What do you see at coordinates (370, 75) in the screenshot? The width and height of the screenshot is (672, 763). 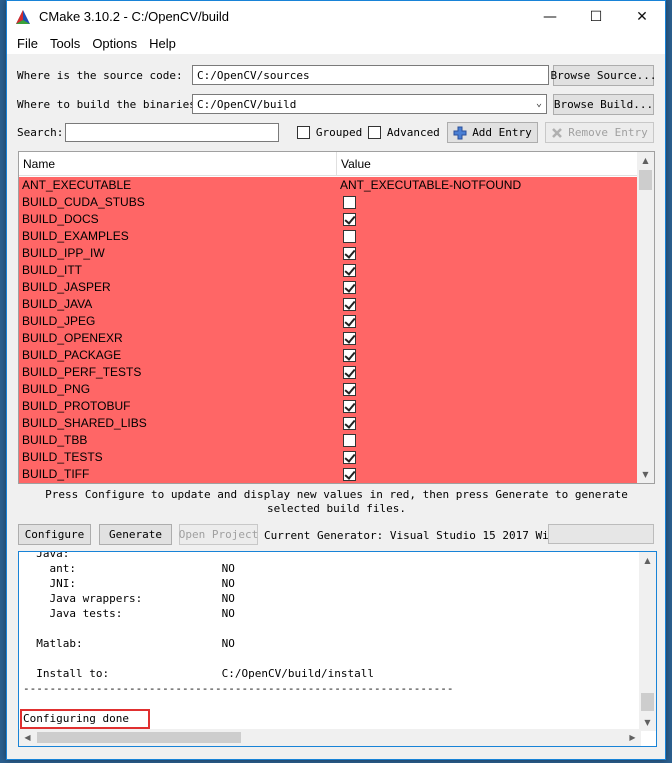 I see `source-input: C:/OpenCV/sources` at bounding box center [370, 75].